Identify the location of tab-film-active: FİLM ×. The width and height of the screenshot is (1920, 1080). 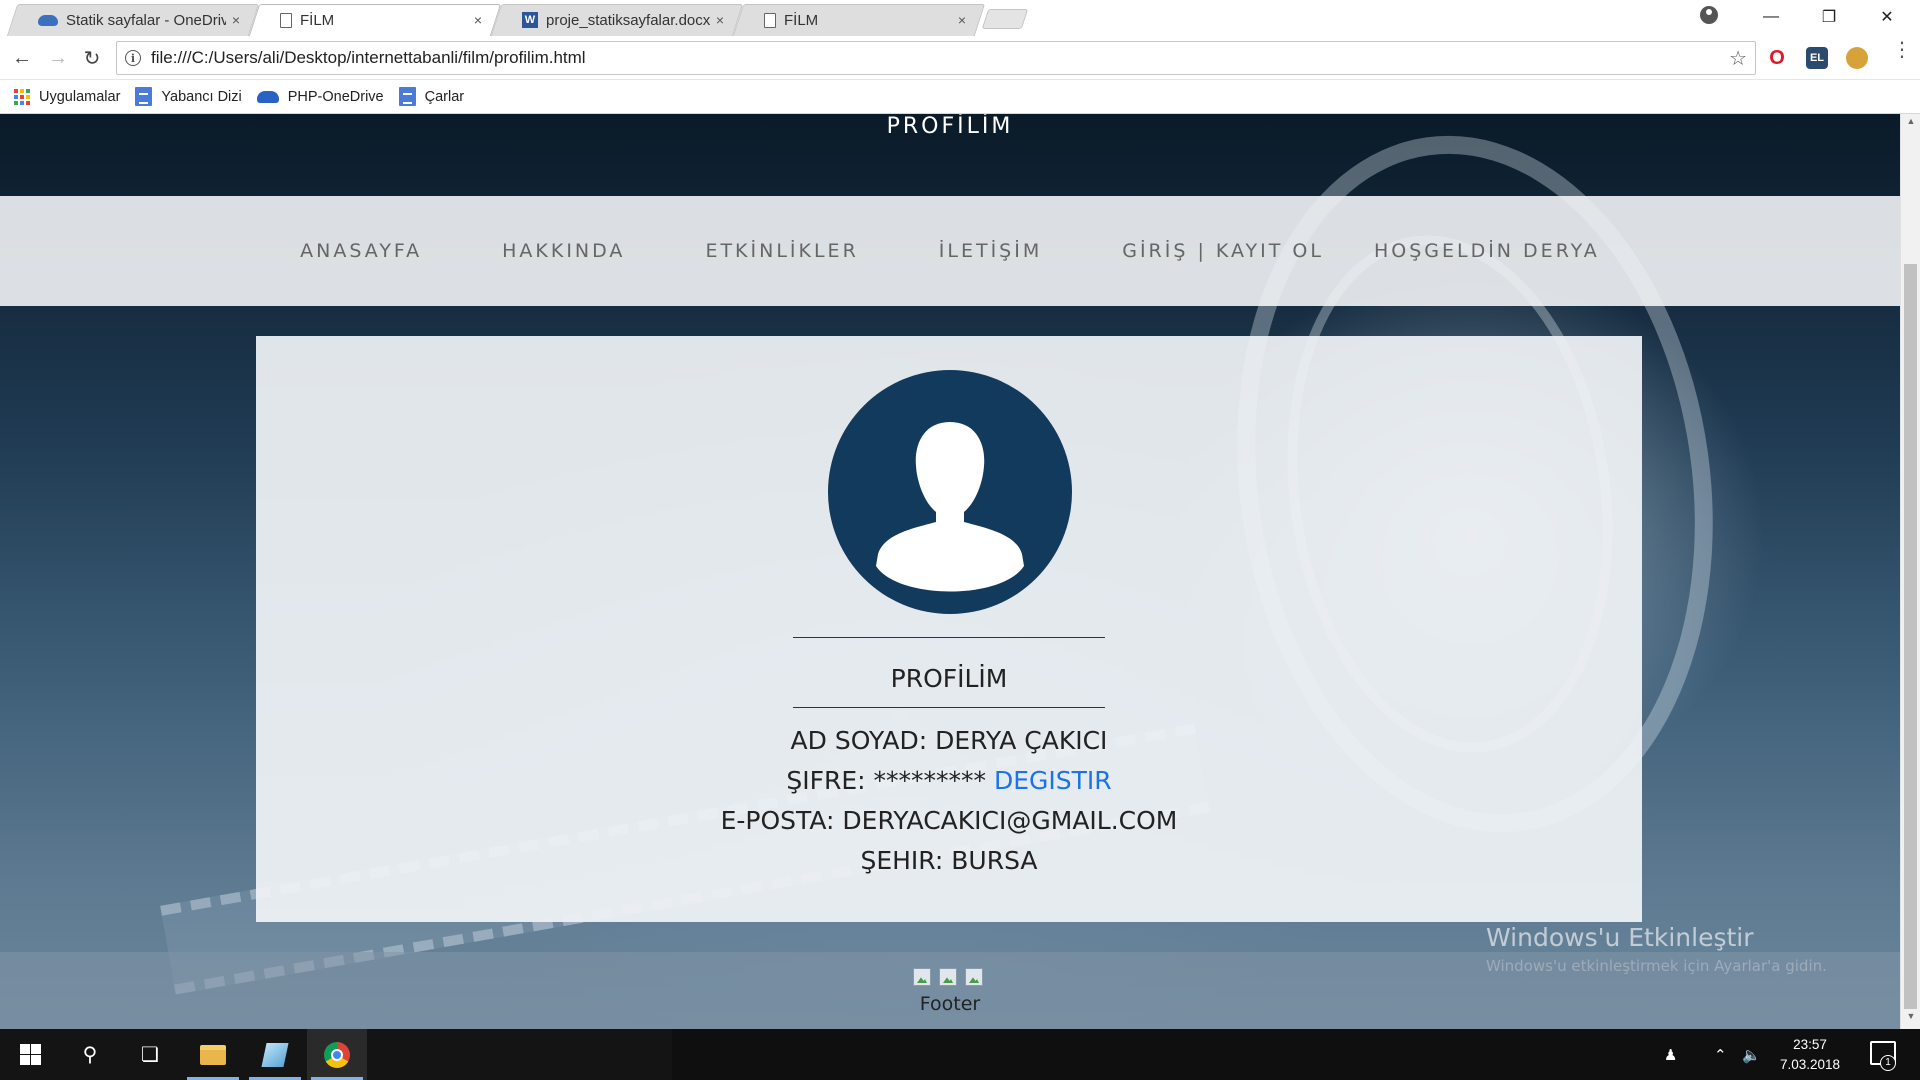
(375, 18).